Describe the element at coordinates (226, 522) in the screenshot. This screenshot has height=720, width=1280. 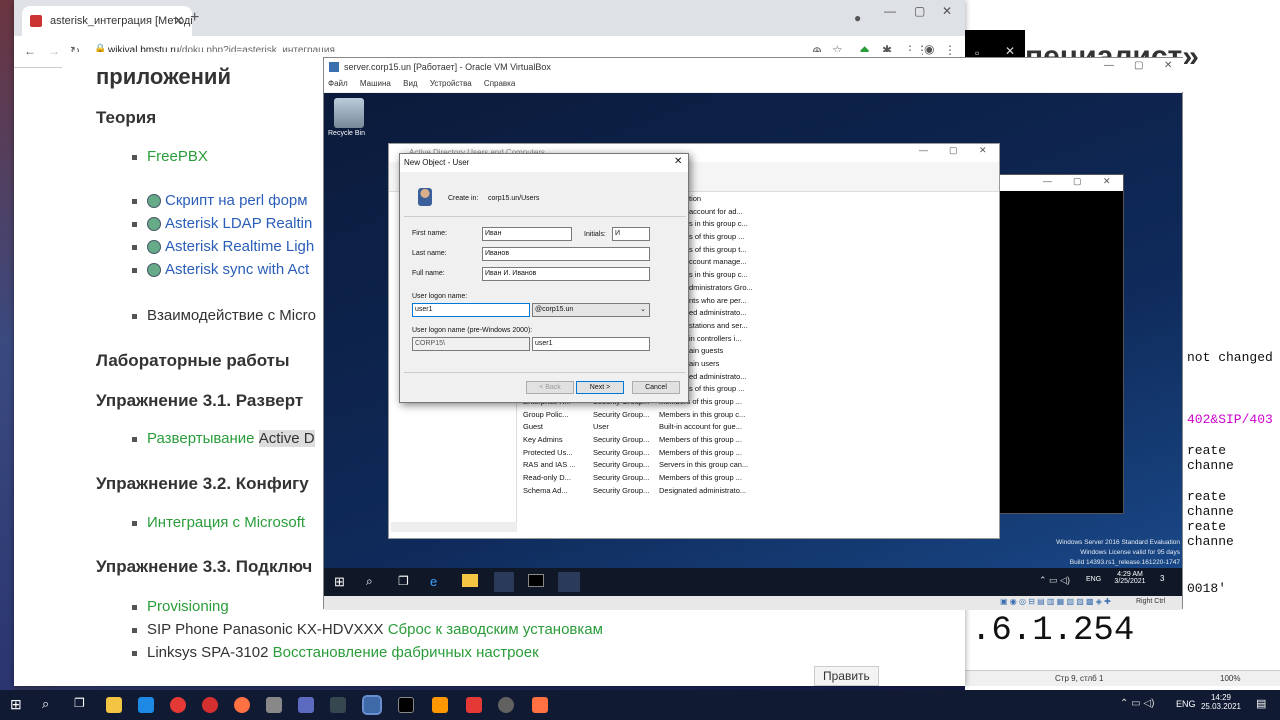
I see `link-integration: Интеграция с Microsoft` at that location.